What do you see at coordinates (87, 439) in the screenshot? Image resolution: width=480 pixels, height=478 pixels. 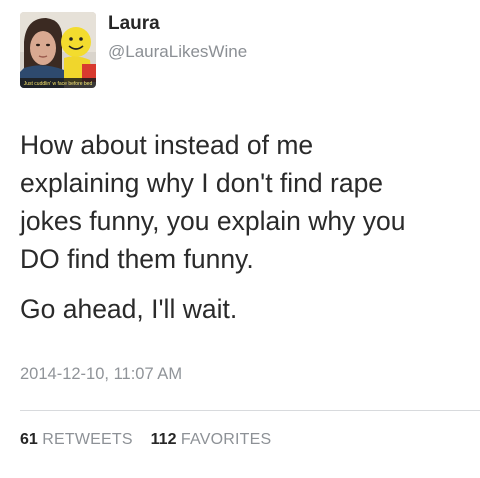 I see `retweets-label: RETWEETS` at bounding box center [87, 439].